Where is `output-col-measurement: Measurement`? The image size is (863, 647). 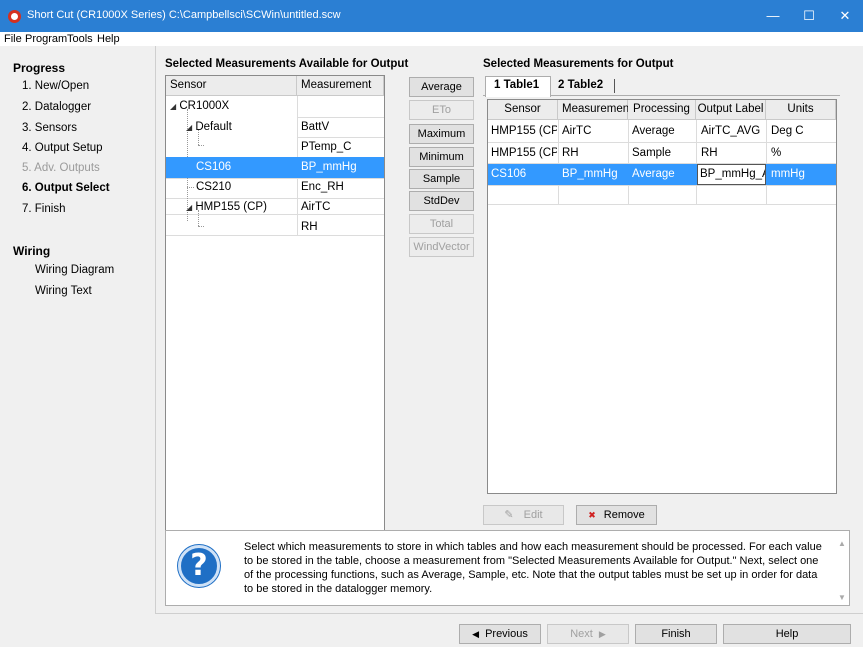
output-col-measurement: Measurement is located at coordinates (595, 110).